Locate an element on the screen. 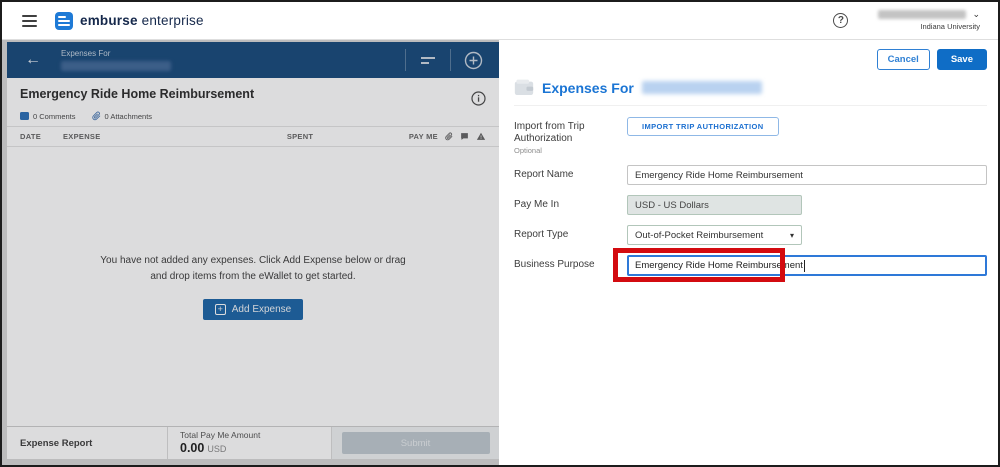  back-arrow-icon: ← is located at coordinates (33, 60).